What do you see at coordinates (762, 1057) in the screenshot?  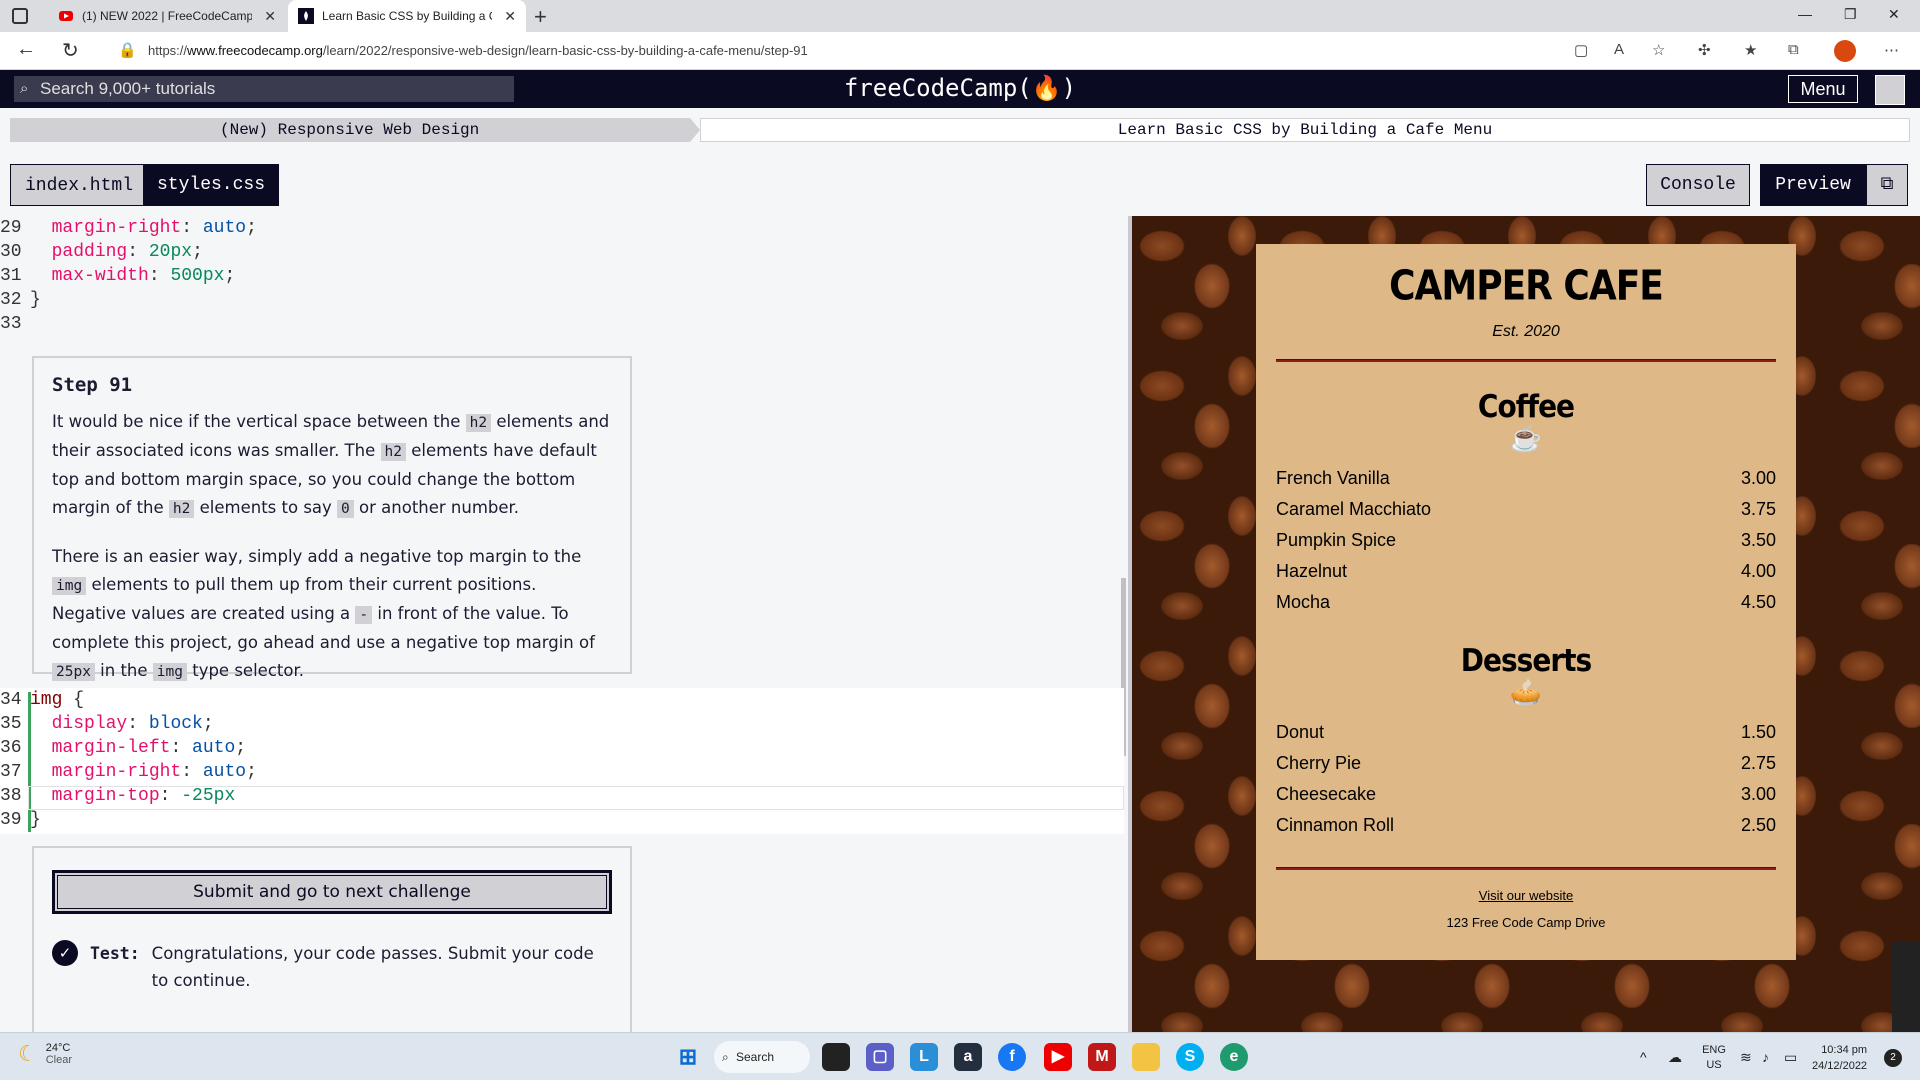 I see `taskbar-search: ⌕ Search` at bounding box center [762, 1057].